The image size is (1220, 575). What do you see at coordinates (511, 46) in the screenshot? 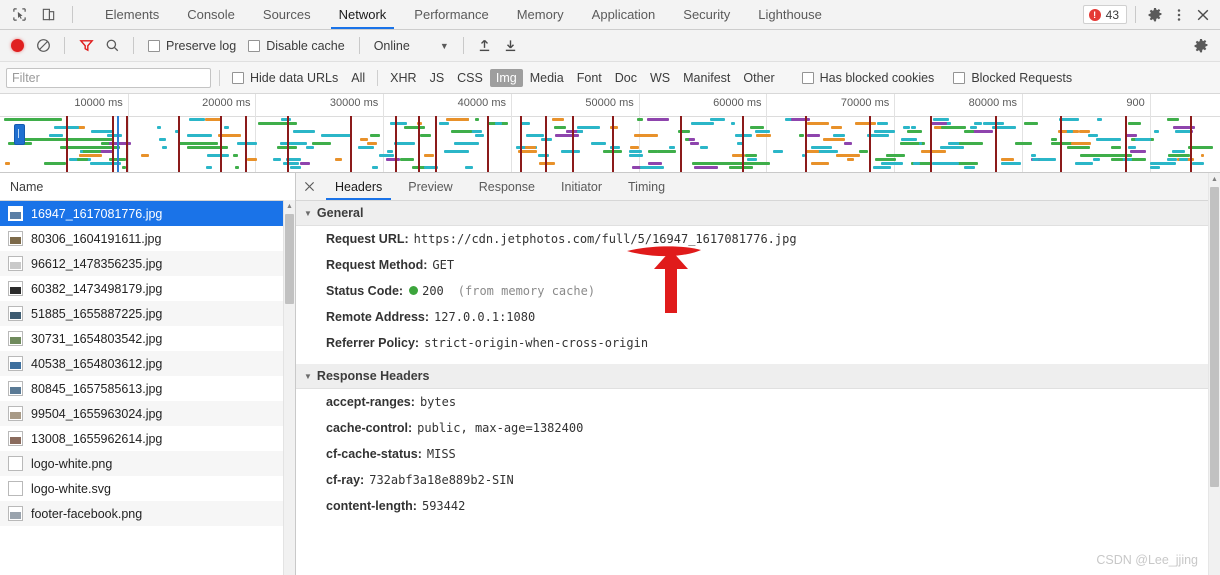
I see `export-har-icon` at bounding box center [511, 46].